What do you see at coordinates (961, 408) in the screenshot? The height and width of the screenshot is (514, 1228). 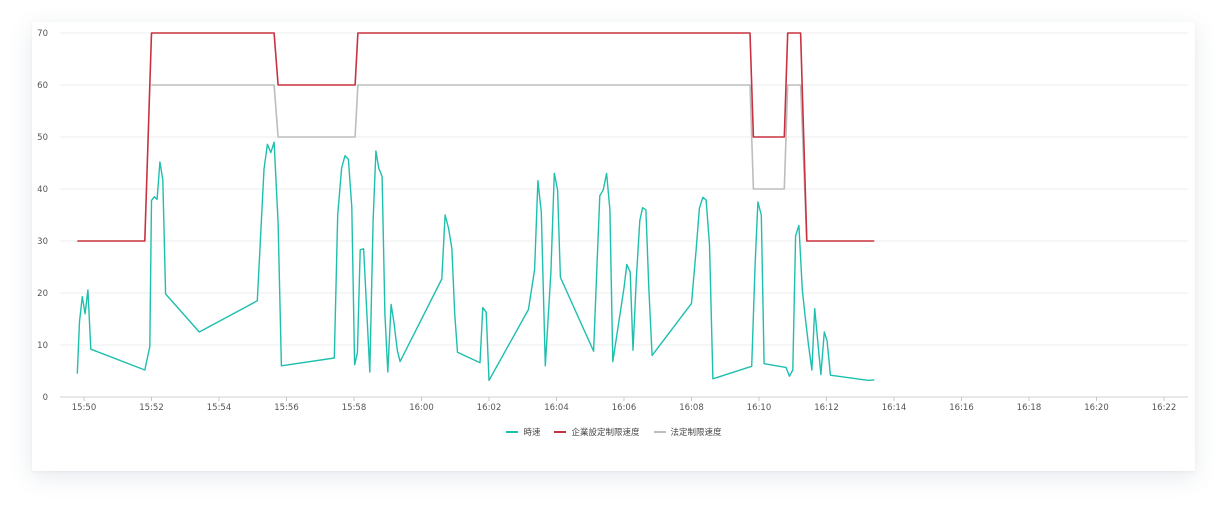 I see `x-tick-label: 16:16` at bounding box center [961, 408].